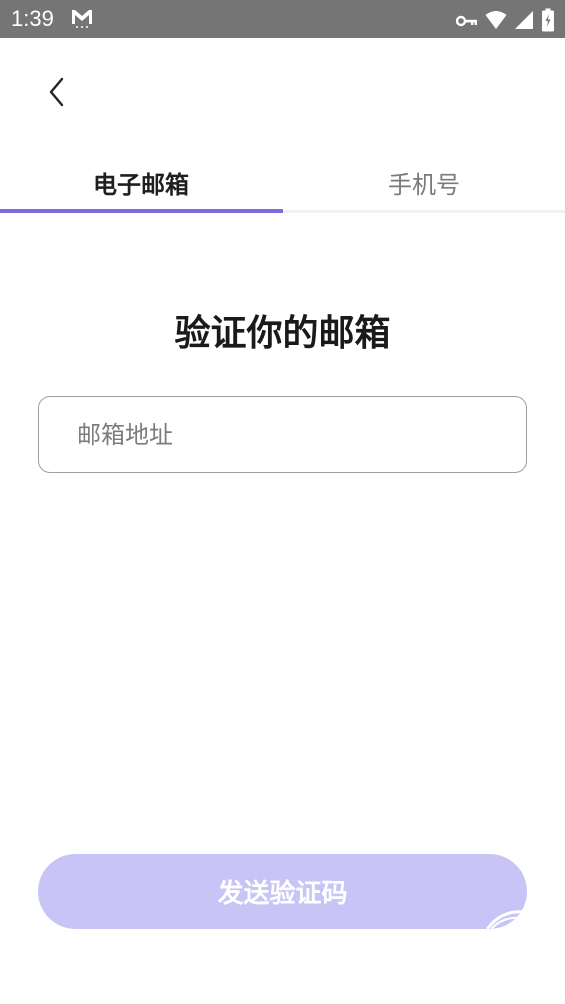  Describe the element at coordinates (282, 19) in the screenshot. I see `status-bar: 1:39` at that location.